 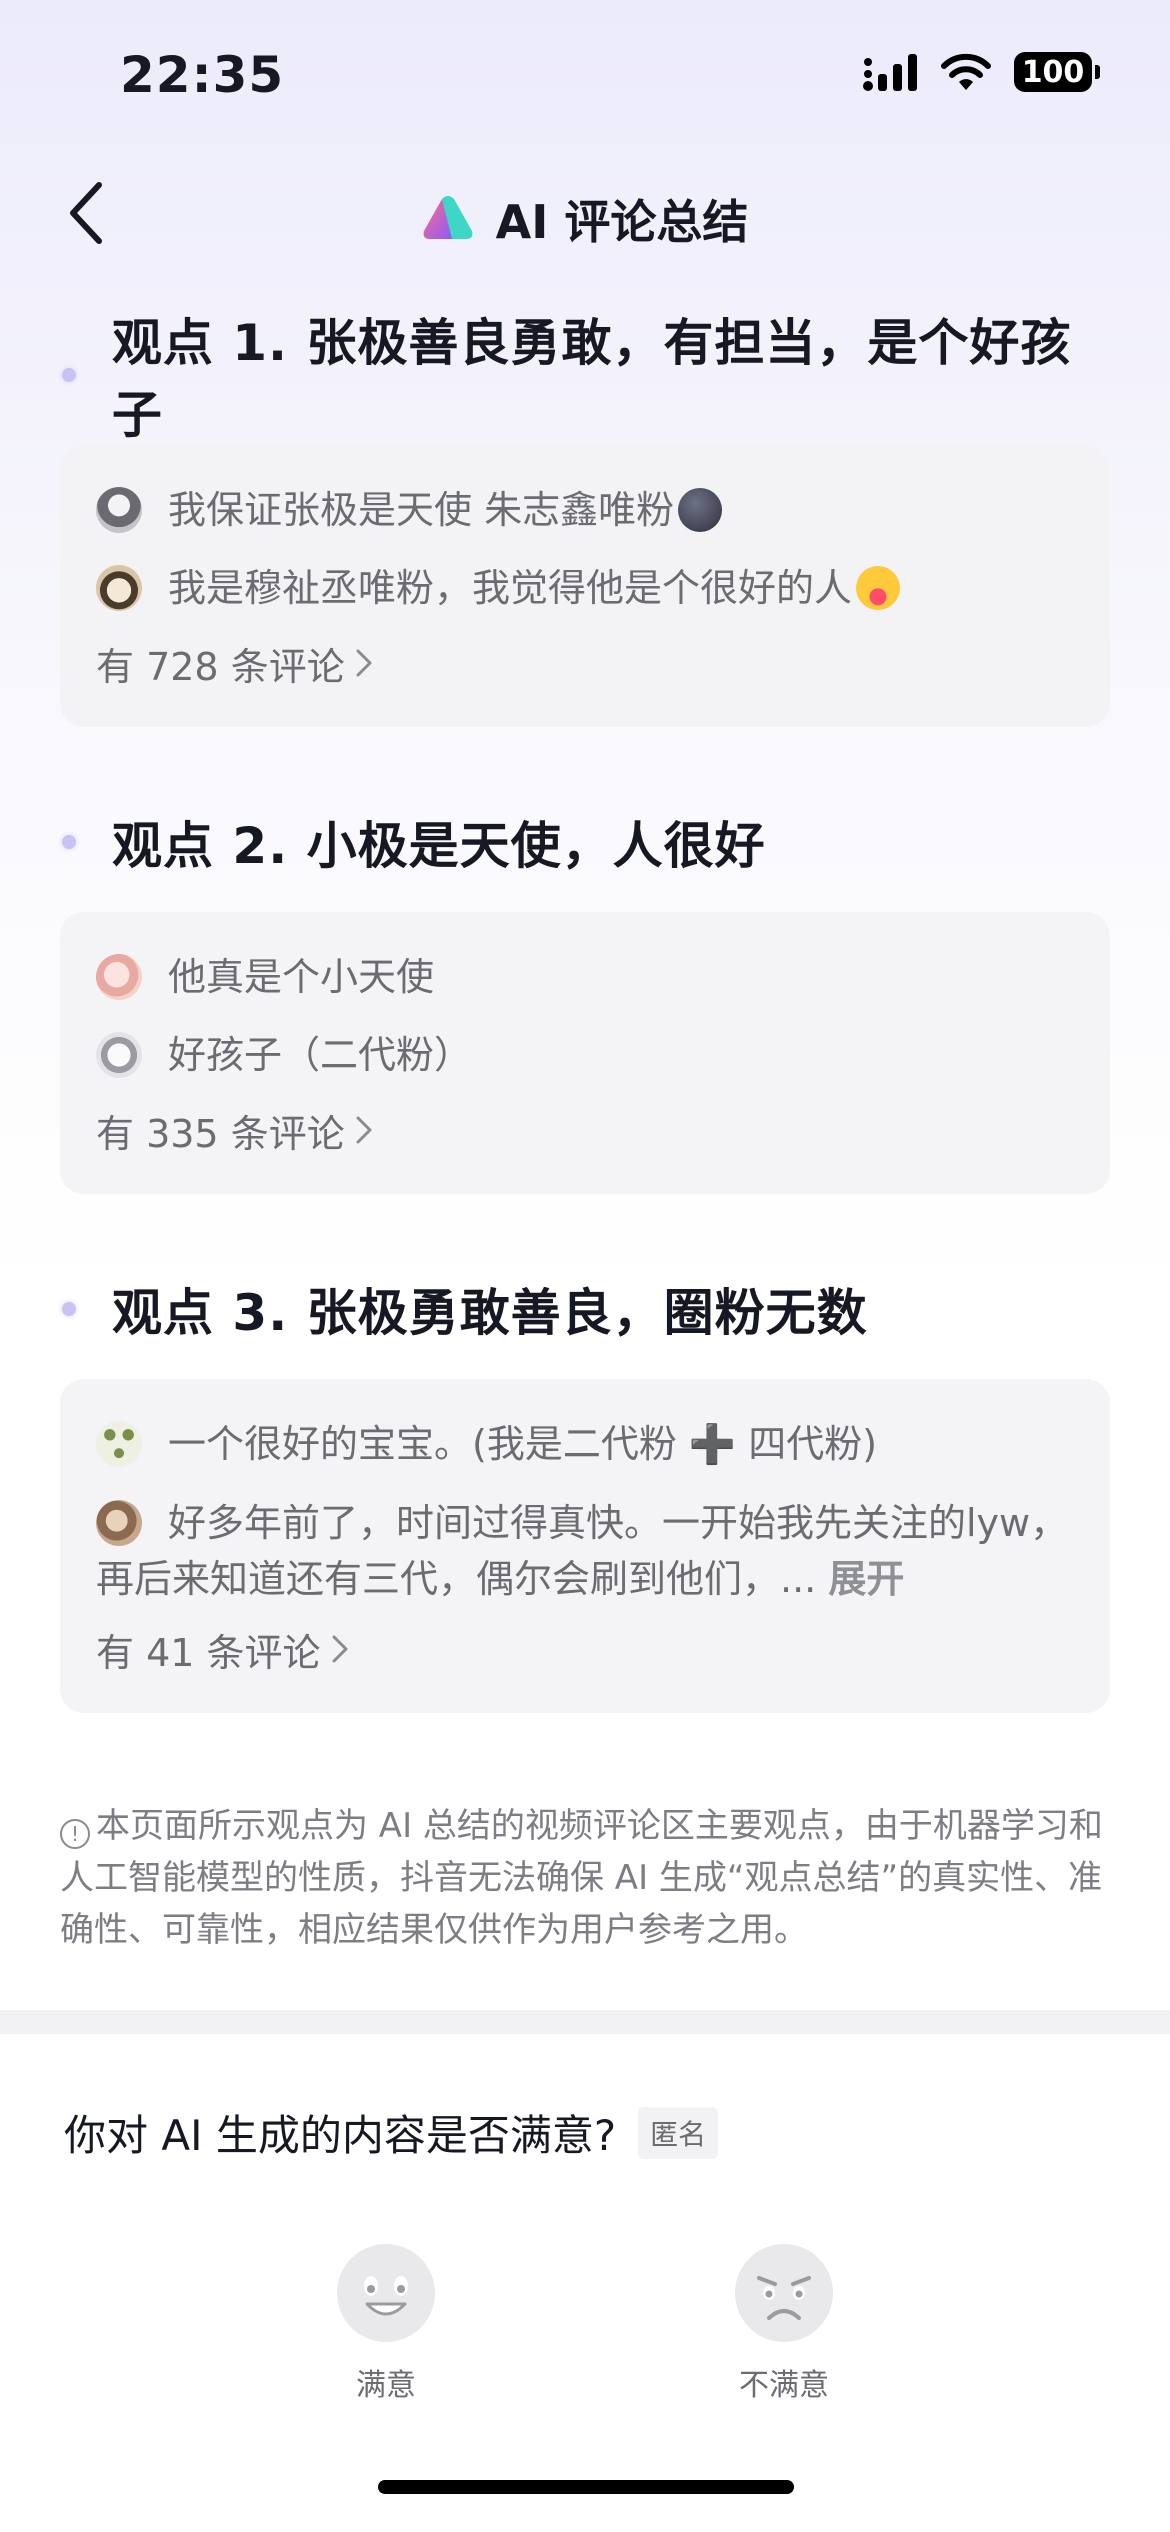 I want to click on unsatisfied-face-icon, so click(x=784, y=2293).